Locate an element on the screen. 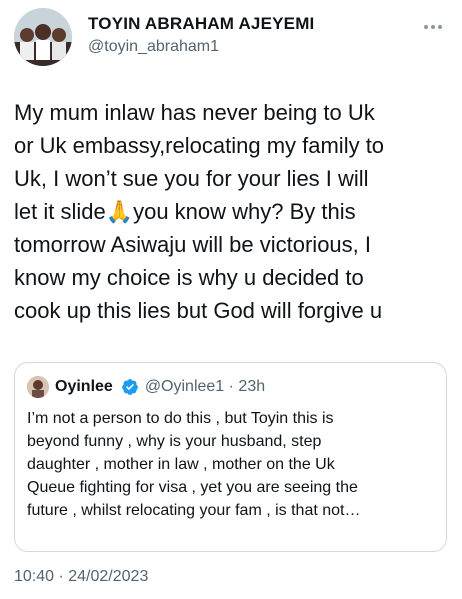  quoted-author-avatar is located at coordinates (38, 387).